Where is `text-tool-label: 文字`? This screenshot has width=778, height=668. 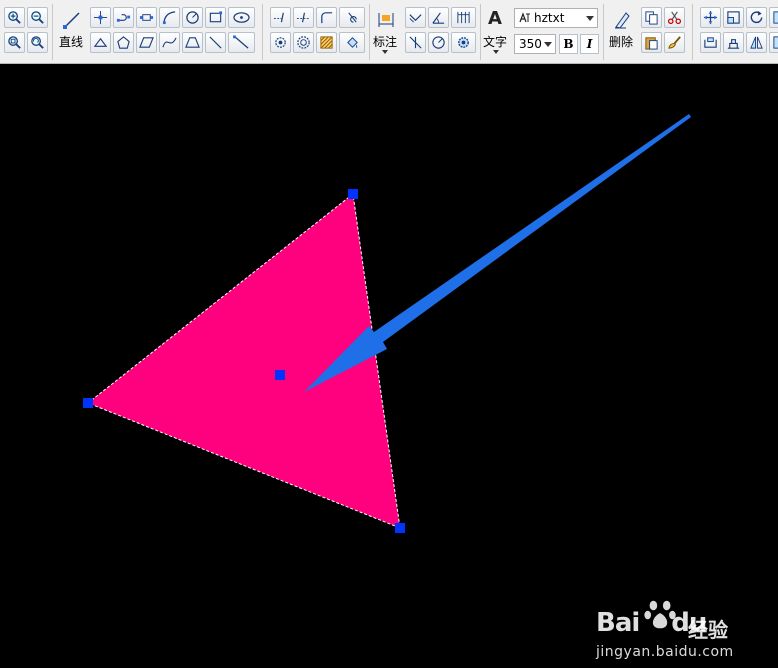 text-tool-label: 文字 is located at coordinates (495, 42).